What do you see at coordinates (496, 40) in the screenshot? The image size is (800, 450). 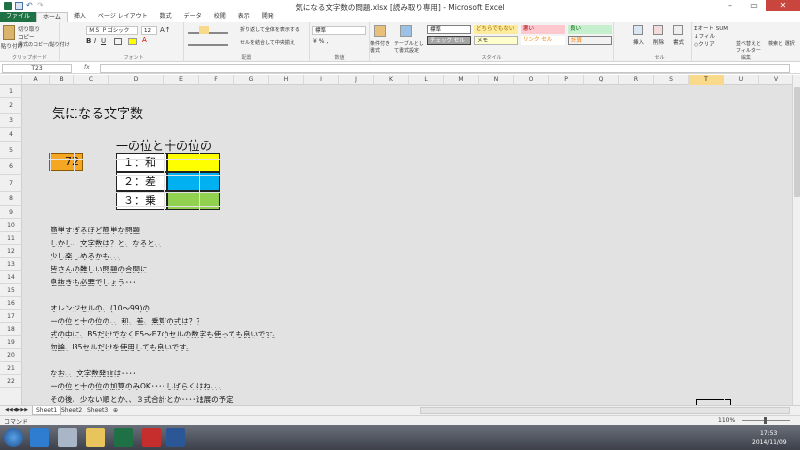 I see `style-note: メモ` at bounding box center [496, 40].